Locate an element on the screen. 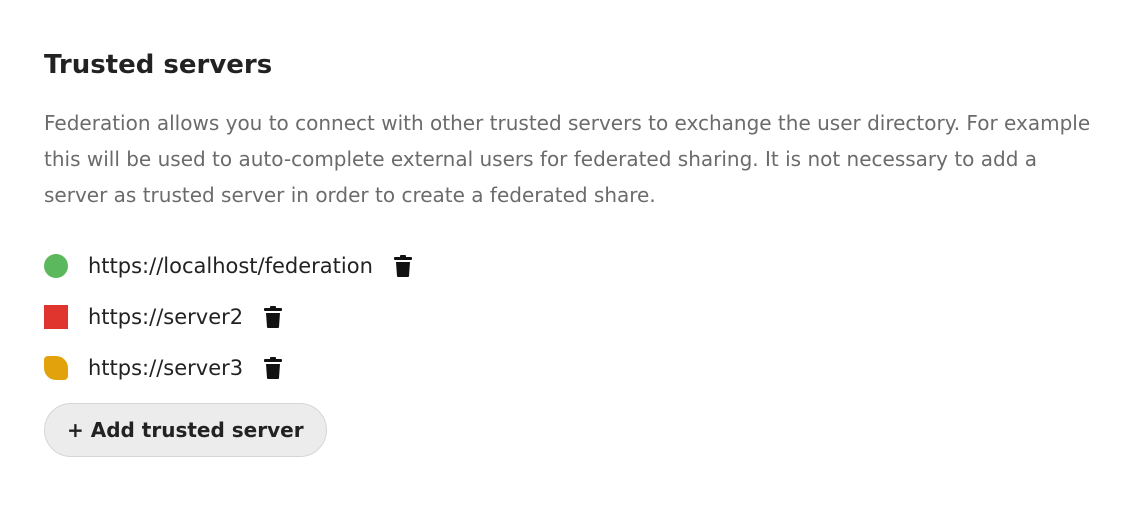  trusted-server-item: https://localhost/federation is located at coordinates (231, 265).